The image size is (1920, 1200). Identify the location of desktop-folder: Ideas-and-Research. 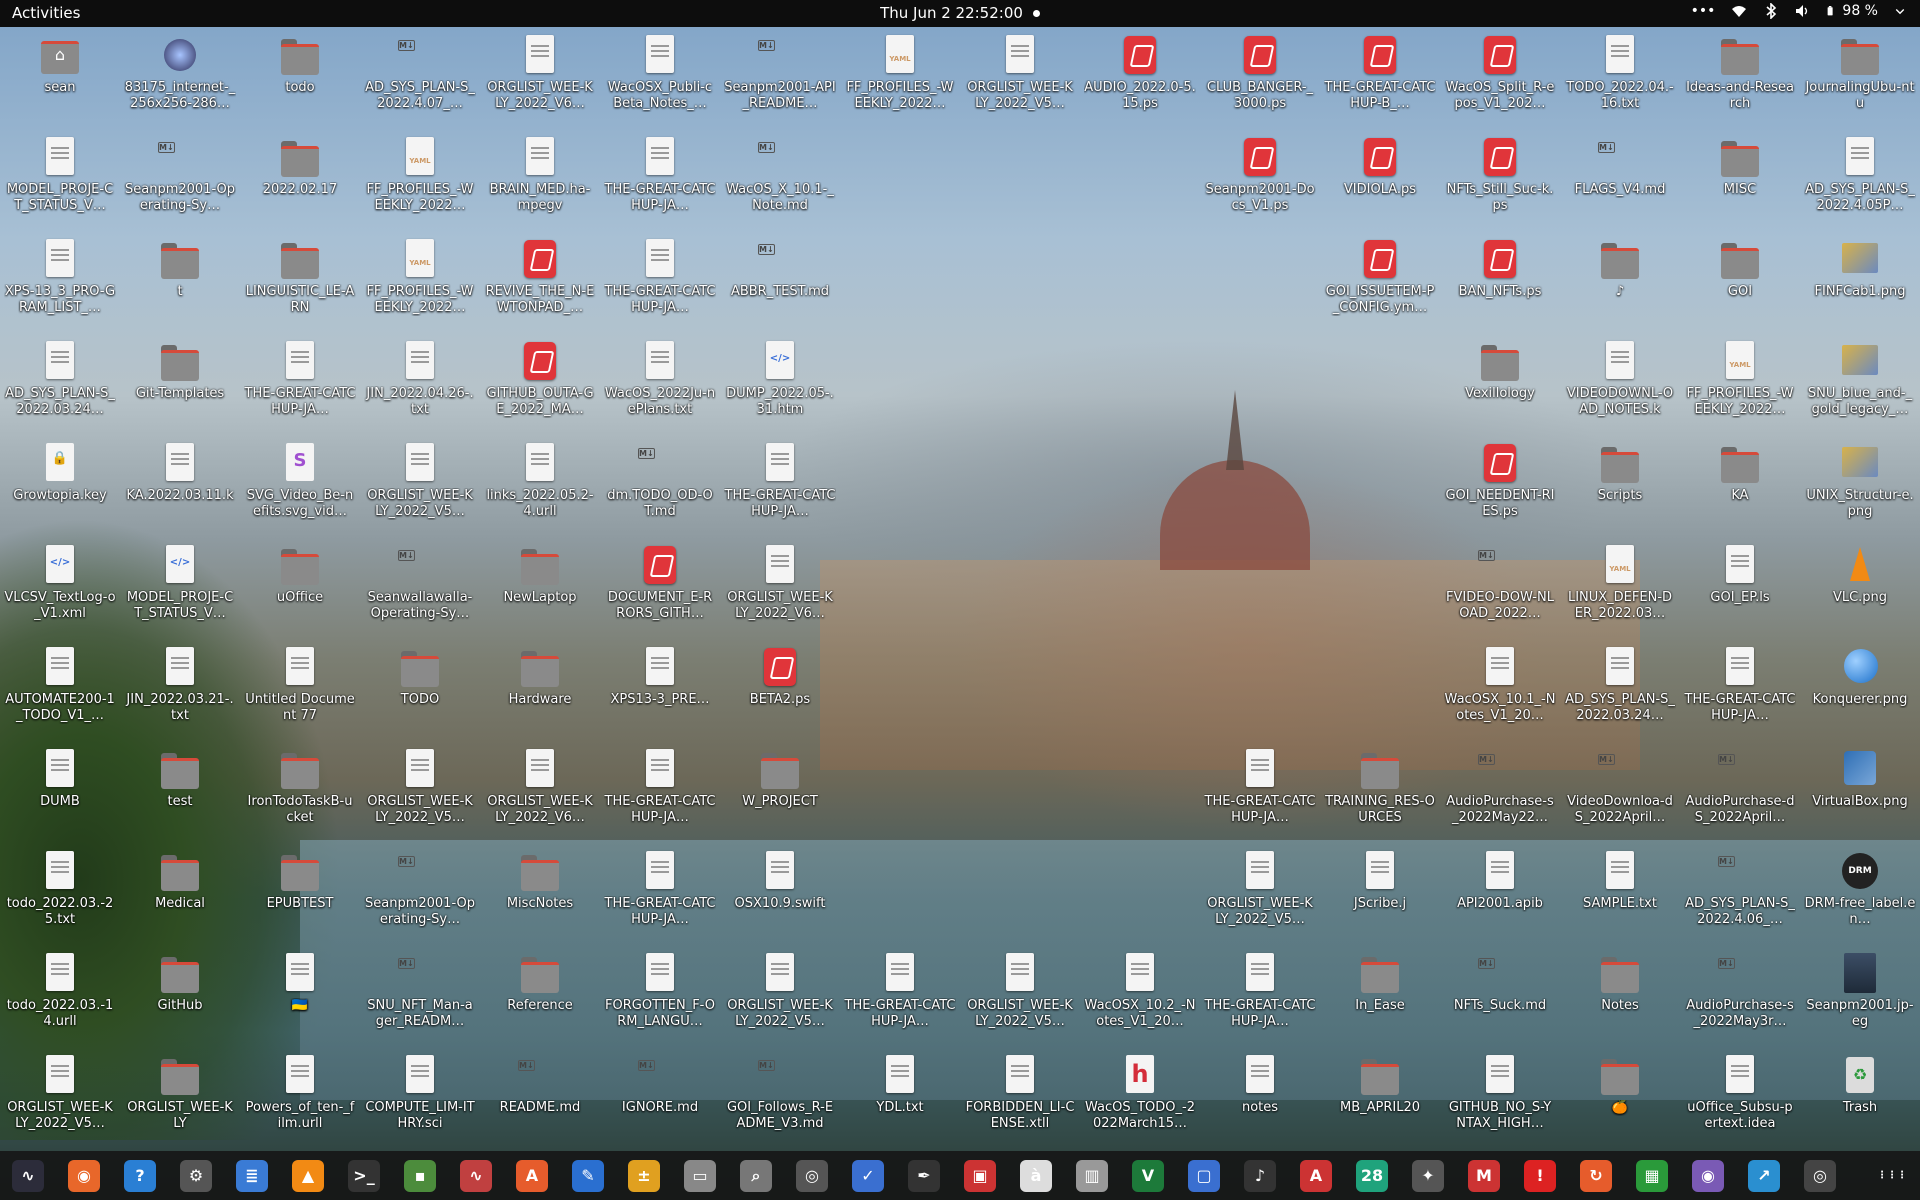
(1740, 78).